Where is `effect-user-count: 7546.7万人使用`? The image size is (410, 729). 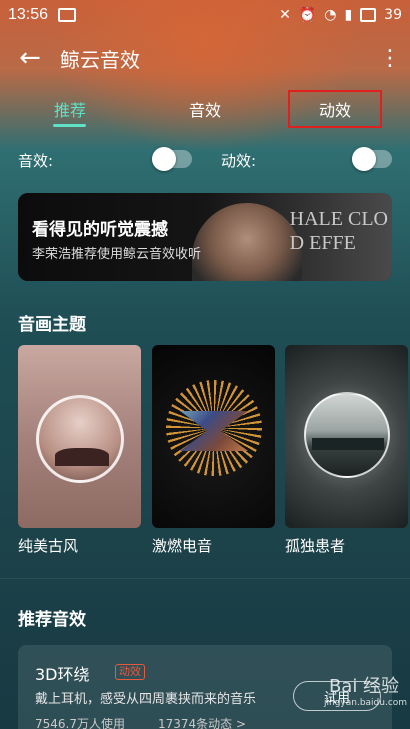
effect-user-count: 7546.7万人使用 is located at coordinates (80, 723).